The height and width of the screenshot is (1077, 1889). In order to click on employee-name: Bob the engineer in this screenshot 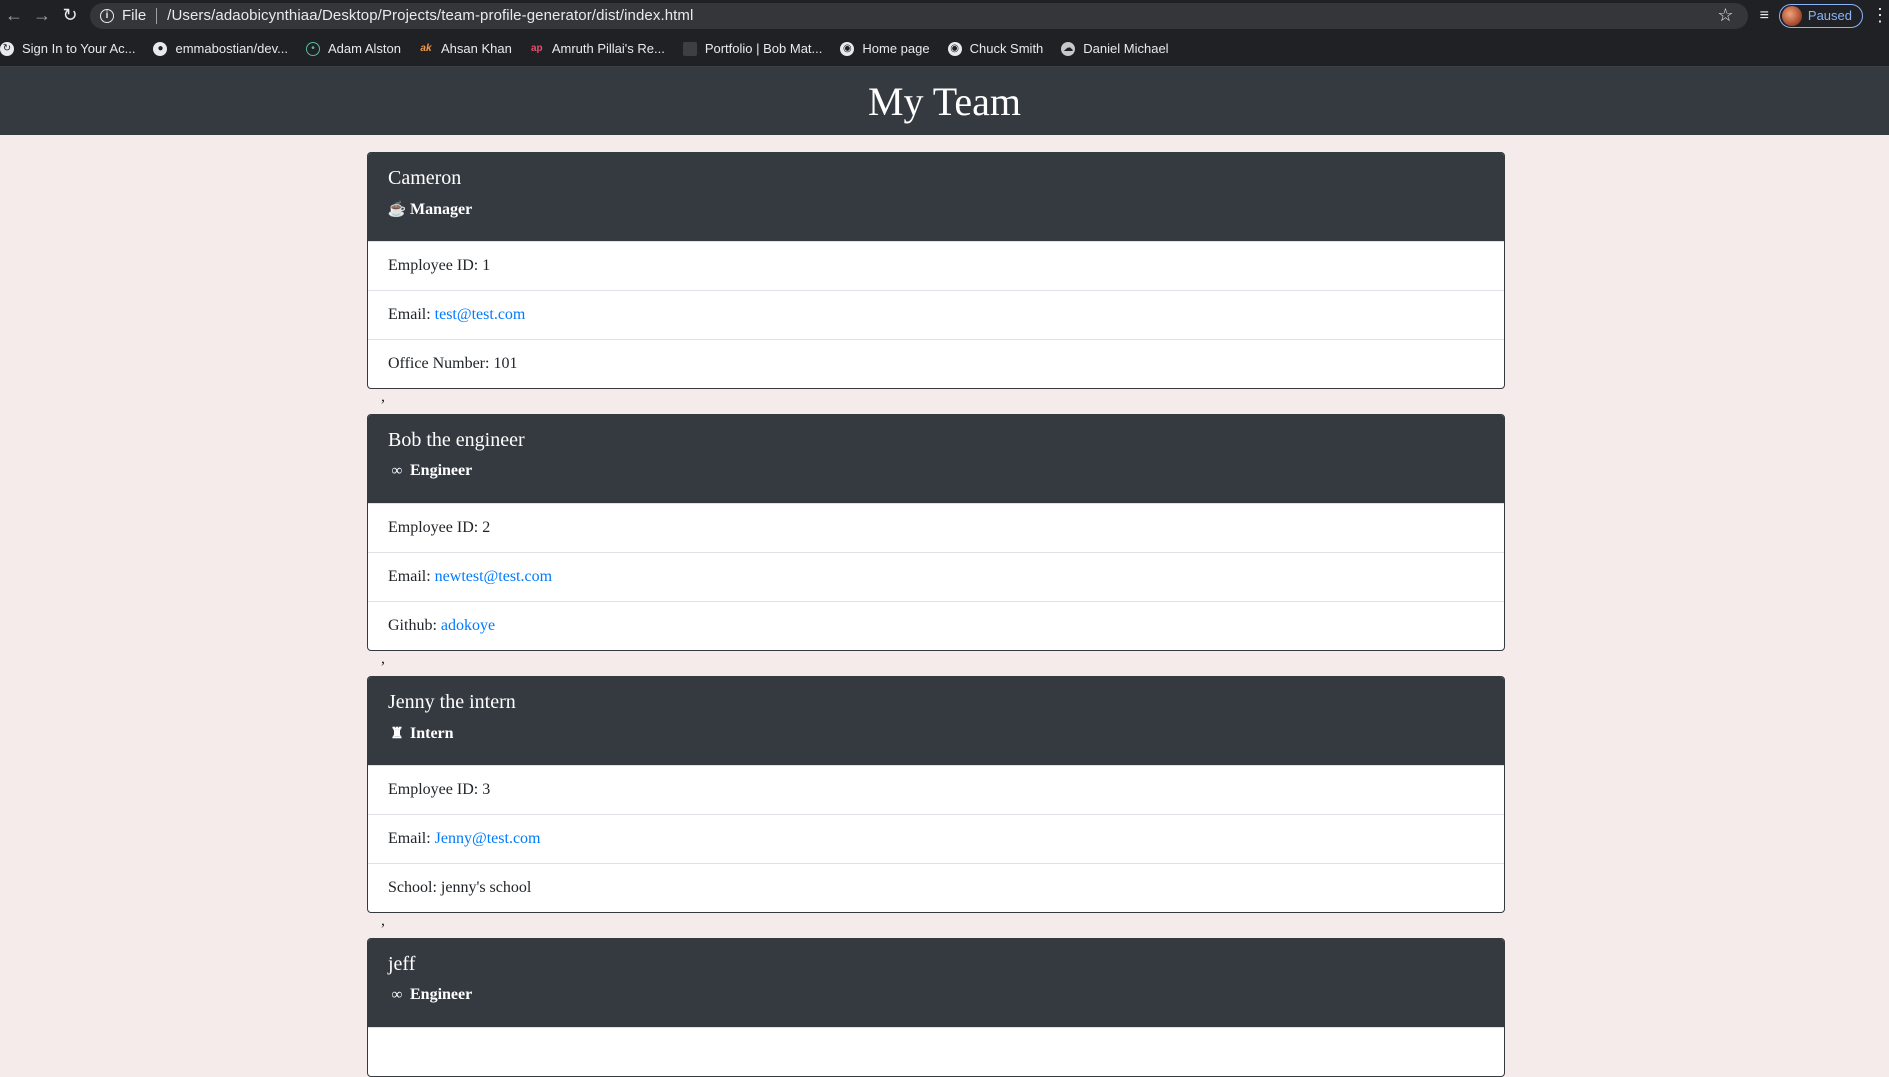, I will do `click(456, 440)`.